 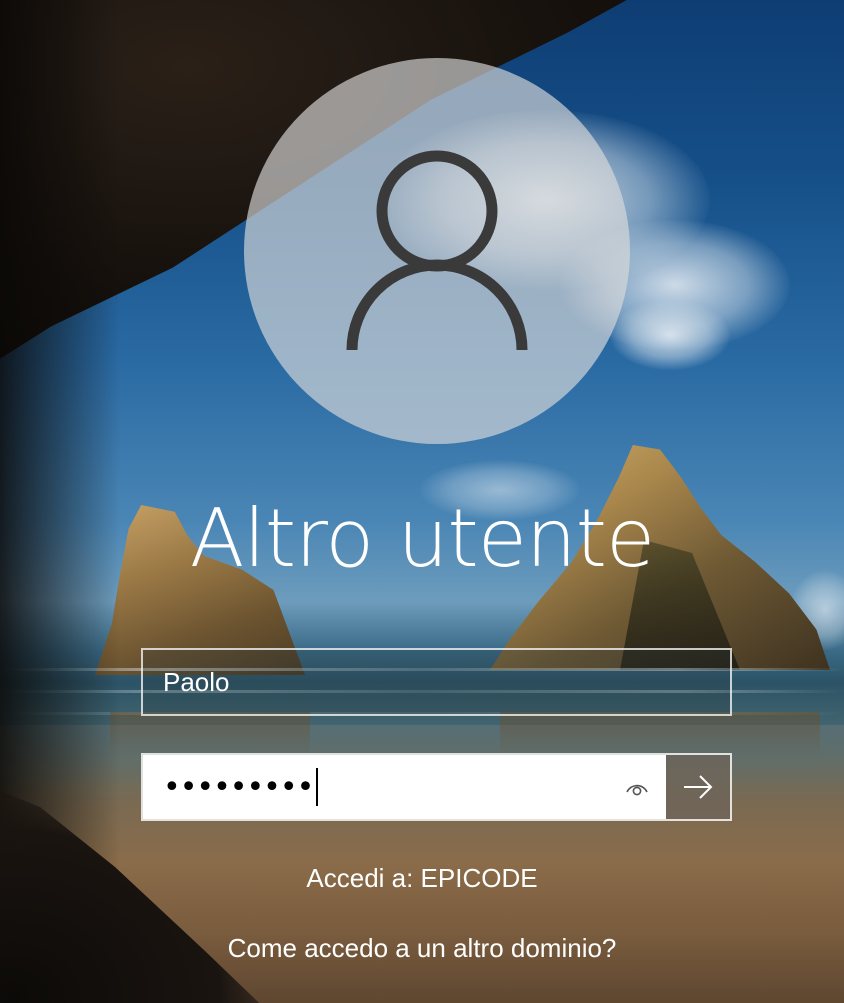 What do you see at coordinates (422, 948) in the screenshot?
I see `other-domain-link: Come accedo a un altro dominio?` at bounding box center [422, 948].